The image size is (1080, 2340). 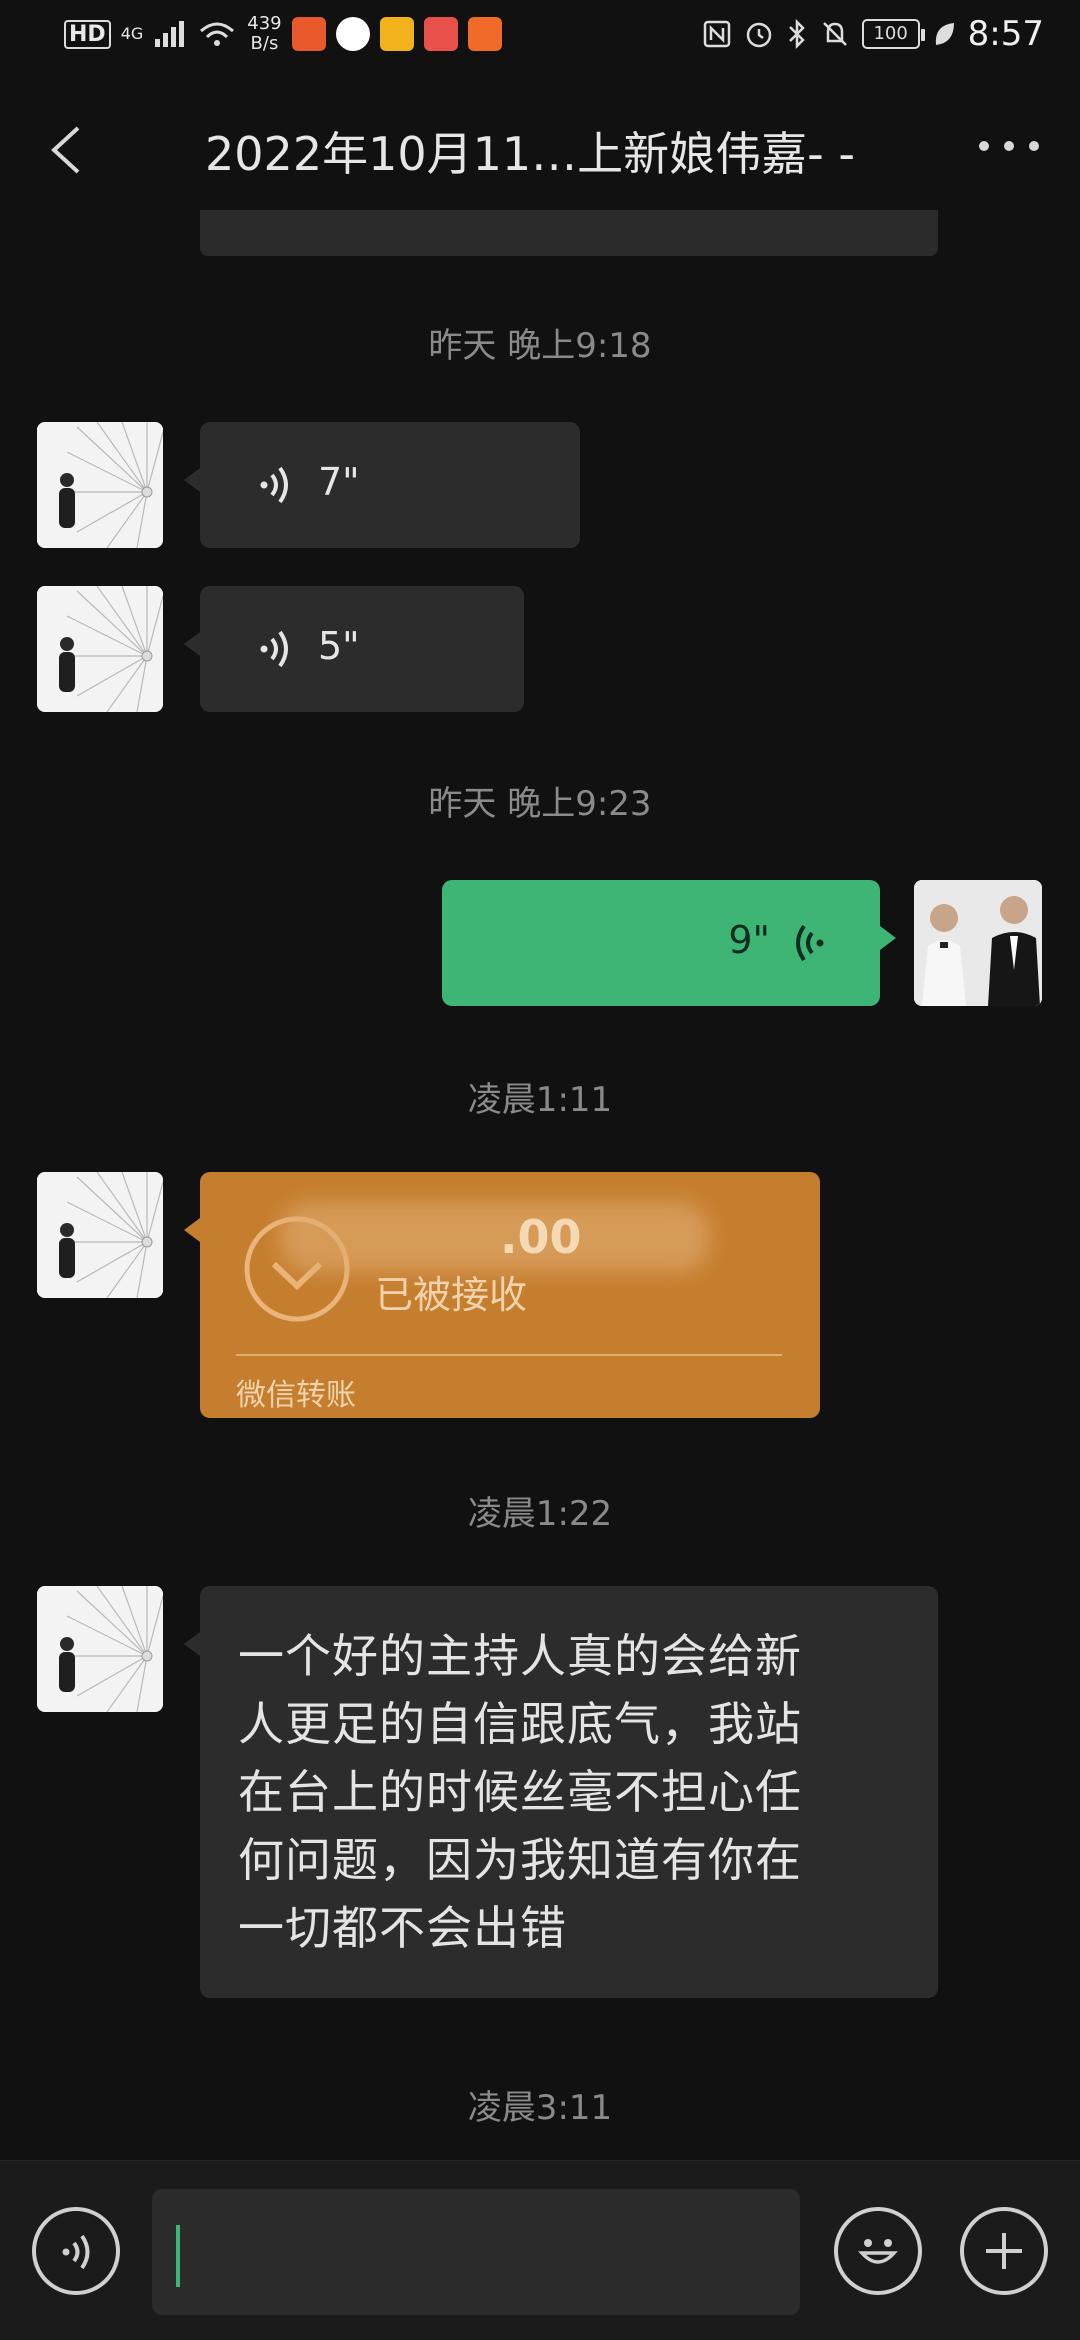 What do you see at coordinates (796, 34) in the screenshot?
I see `bluetooth-icon` at bounding box center [796, 34].